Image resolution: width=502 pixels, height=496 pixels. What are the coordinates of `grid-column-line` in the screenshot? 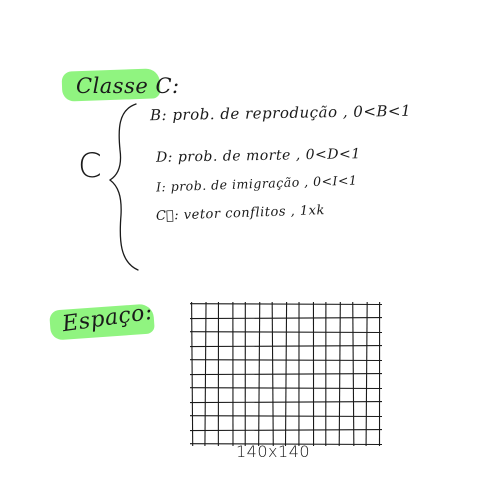 It's located at (192, 374).